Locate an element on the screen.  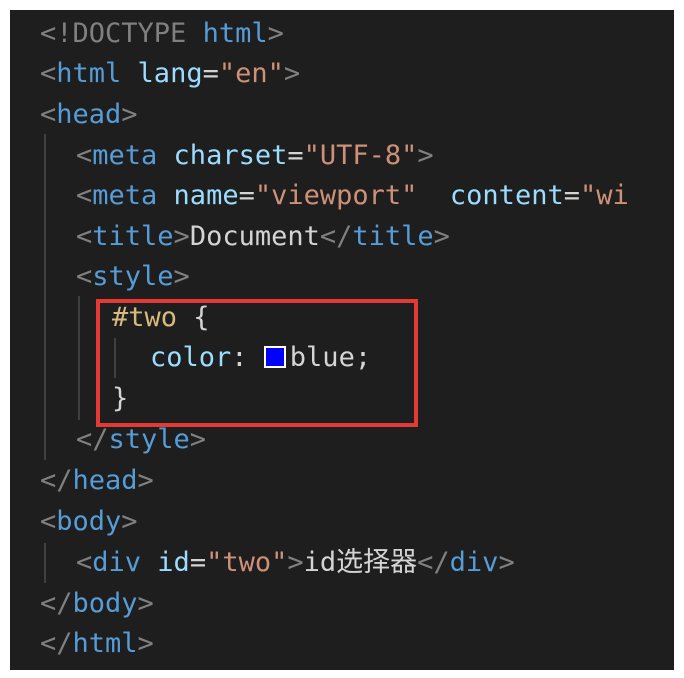
tag-title-close: title is located at coordinates (393, 236).